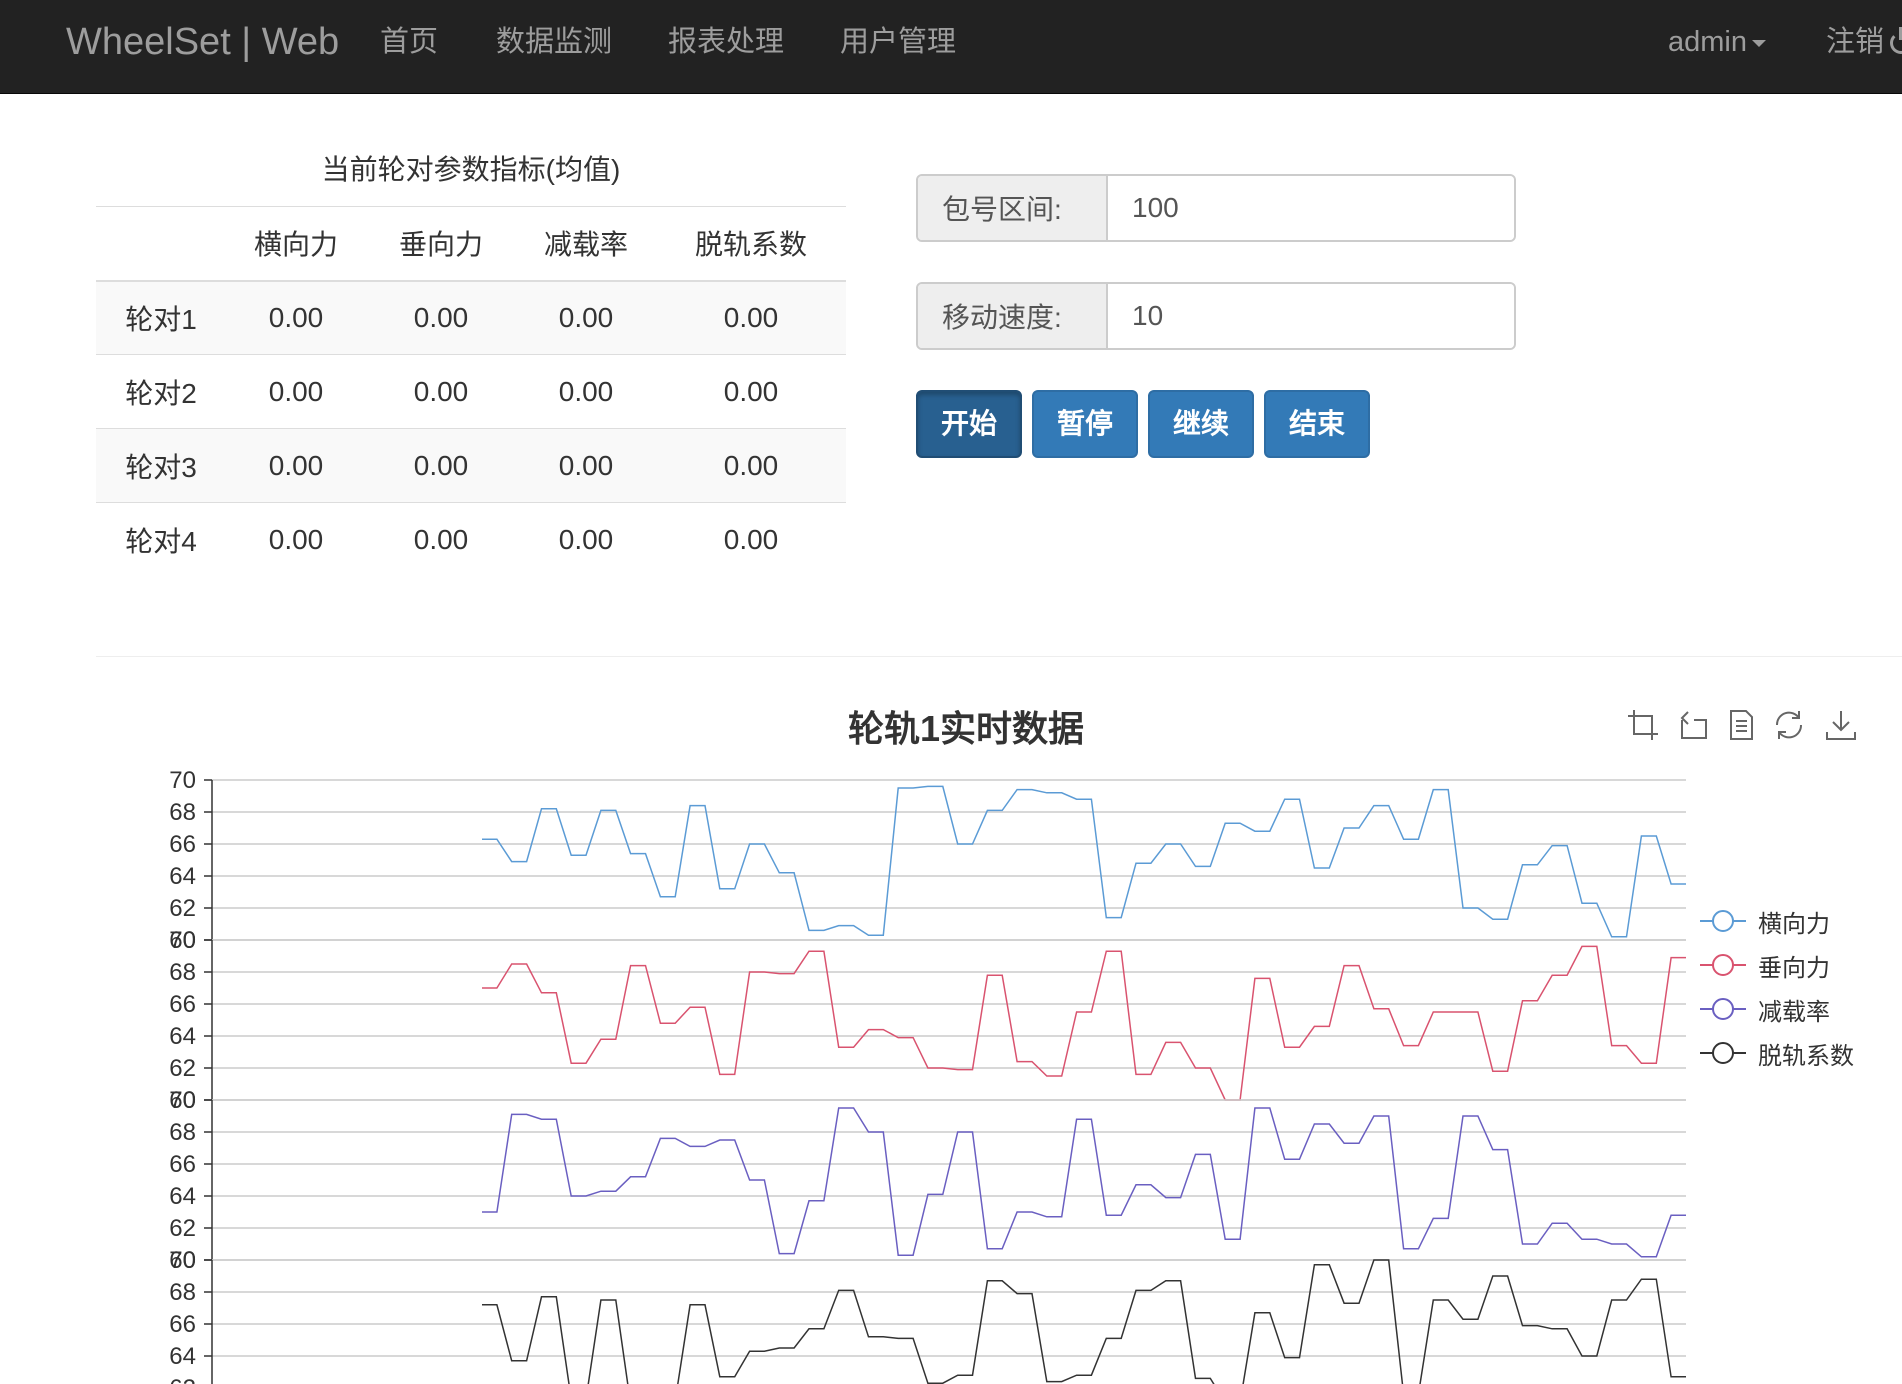 The height and width of the screenshot is (1384, 1902). Describe the element at coordinates (1085, 424) in the screenshot. I see `pause-button: 暂停` at that location.